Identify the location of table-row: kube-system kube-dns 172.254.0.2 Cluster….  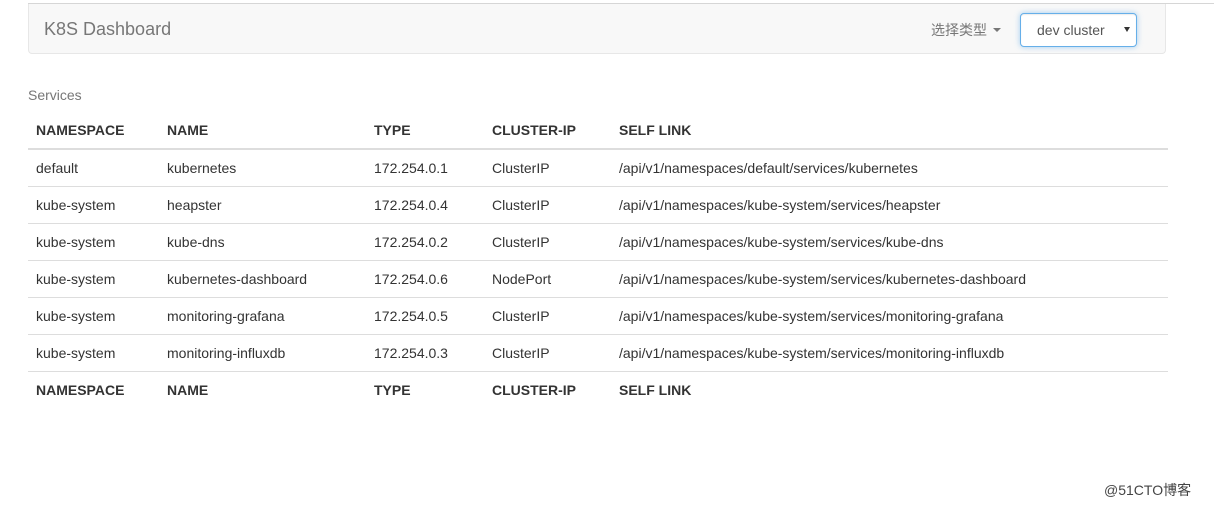
(598, 241).